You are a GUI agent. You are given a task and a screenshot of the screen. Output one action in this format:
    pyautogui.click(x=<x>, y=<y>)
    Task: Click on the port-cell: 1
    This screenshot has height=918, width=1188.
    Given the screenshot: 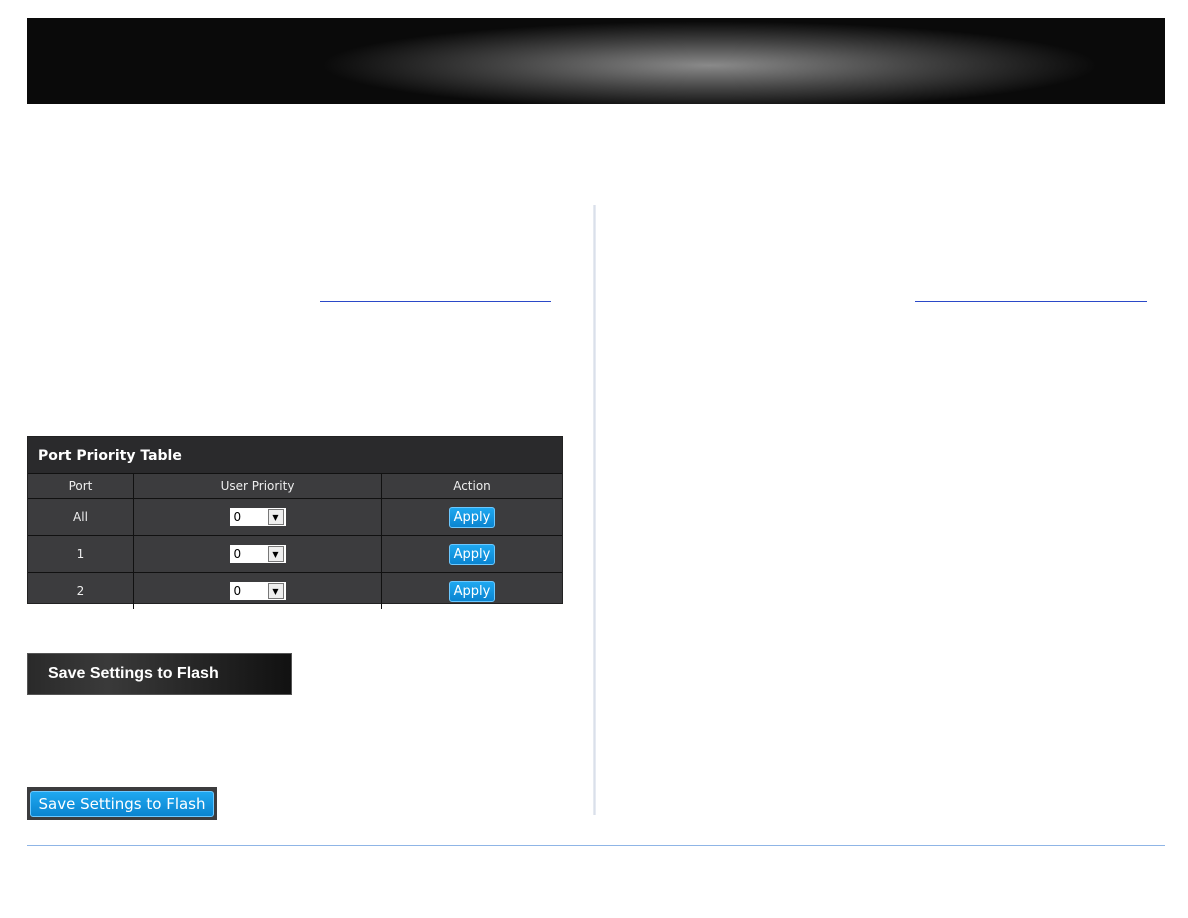 What is the action you would take?
    pyautogui.click(x=81, y=554)
    